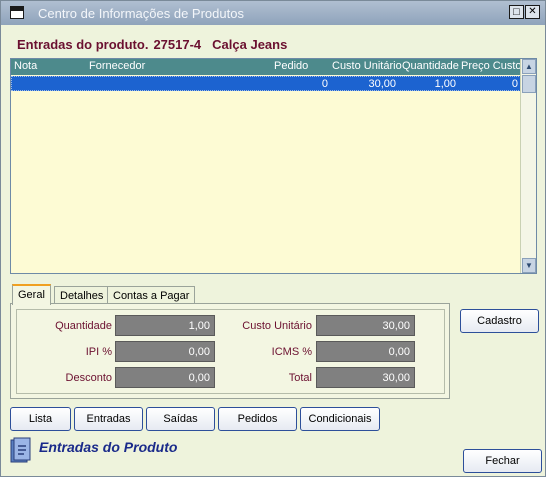 The width and height of the screenshot is (546, 477). What do you see at coordinates (499, 321) in the screenshot?
I see `cadastro-button: Cadastro` at bounding box center [499, 321].